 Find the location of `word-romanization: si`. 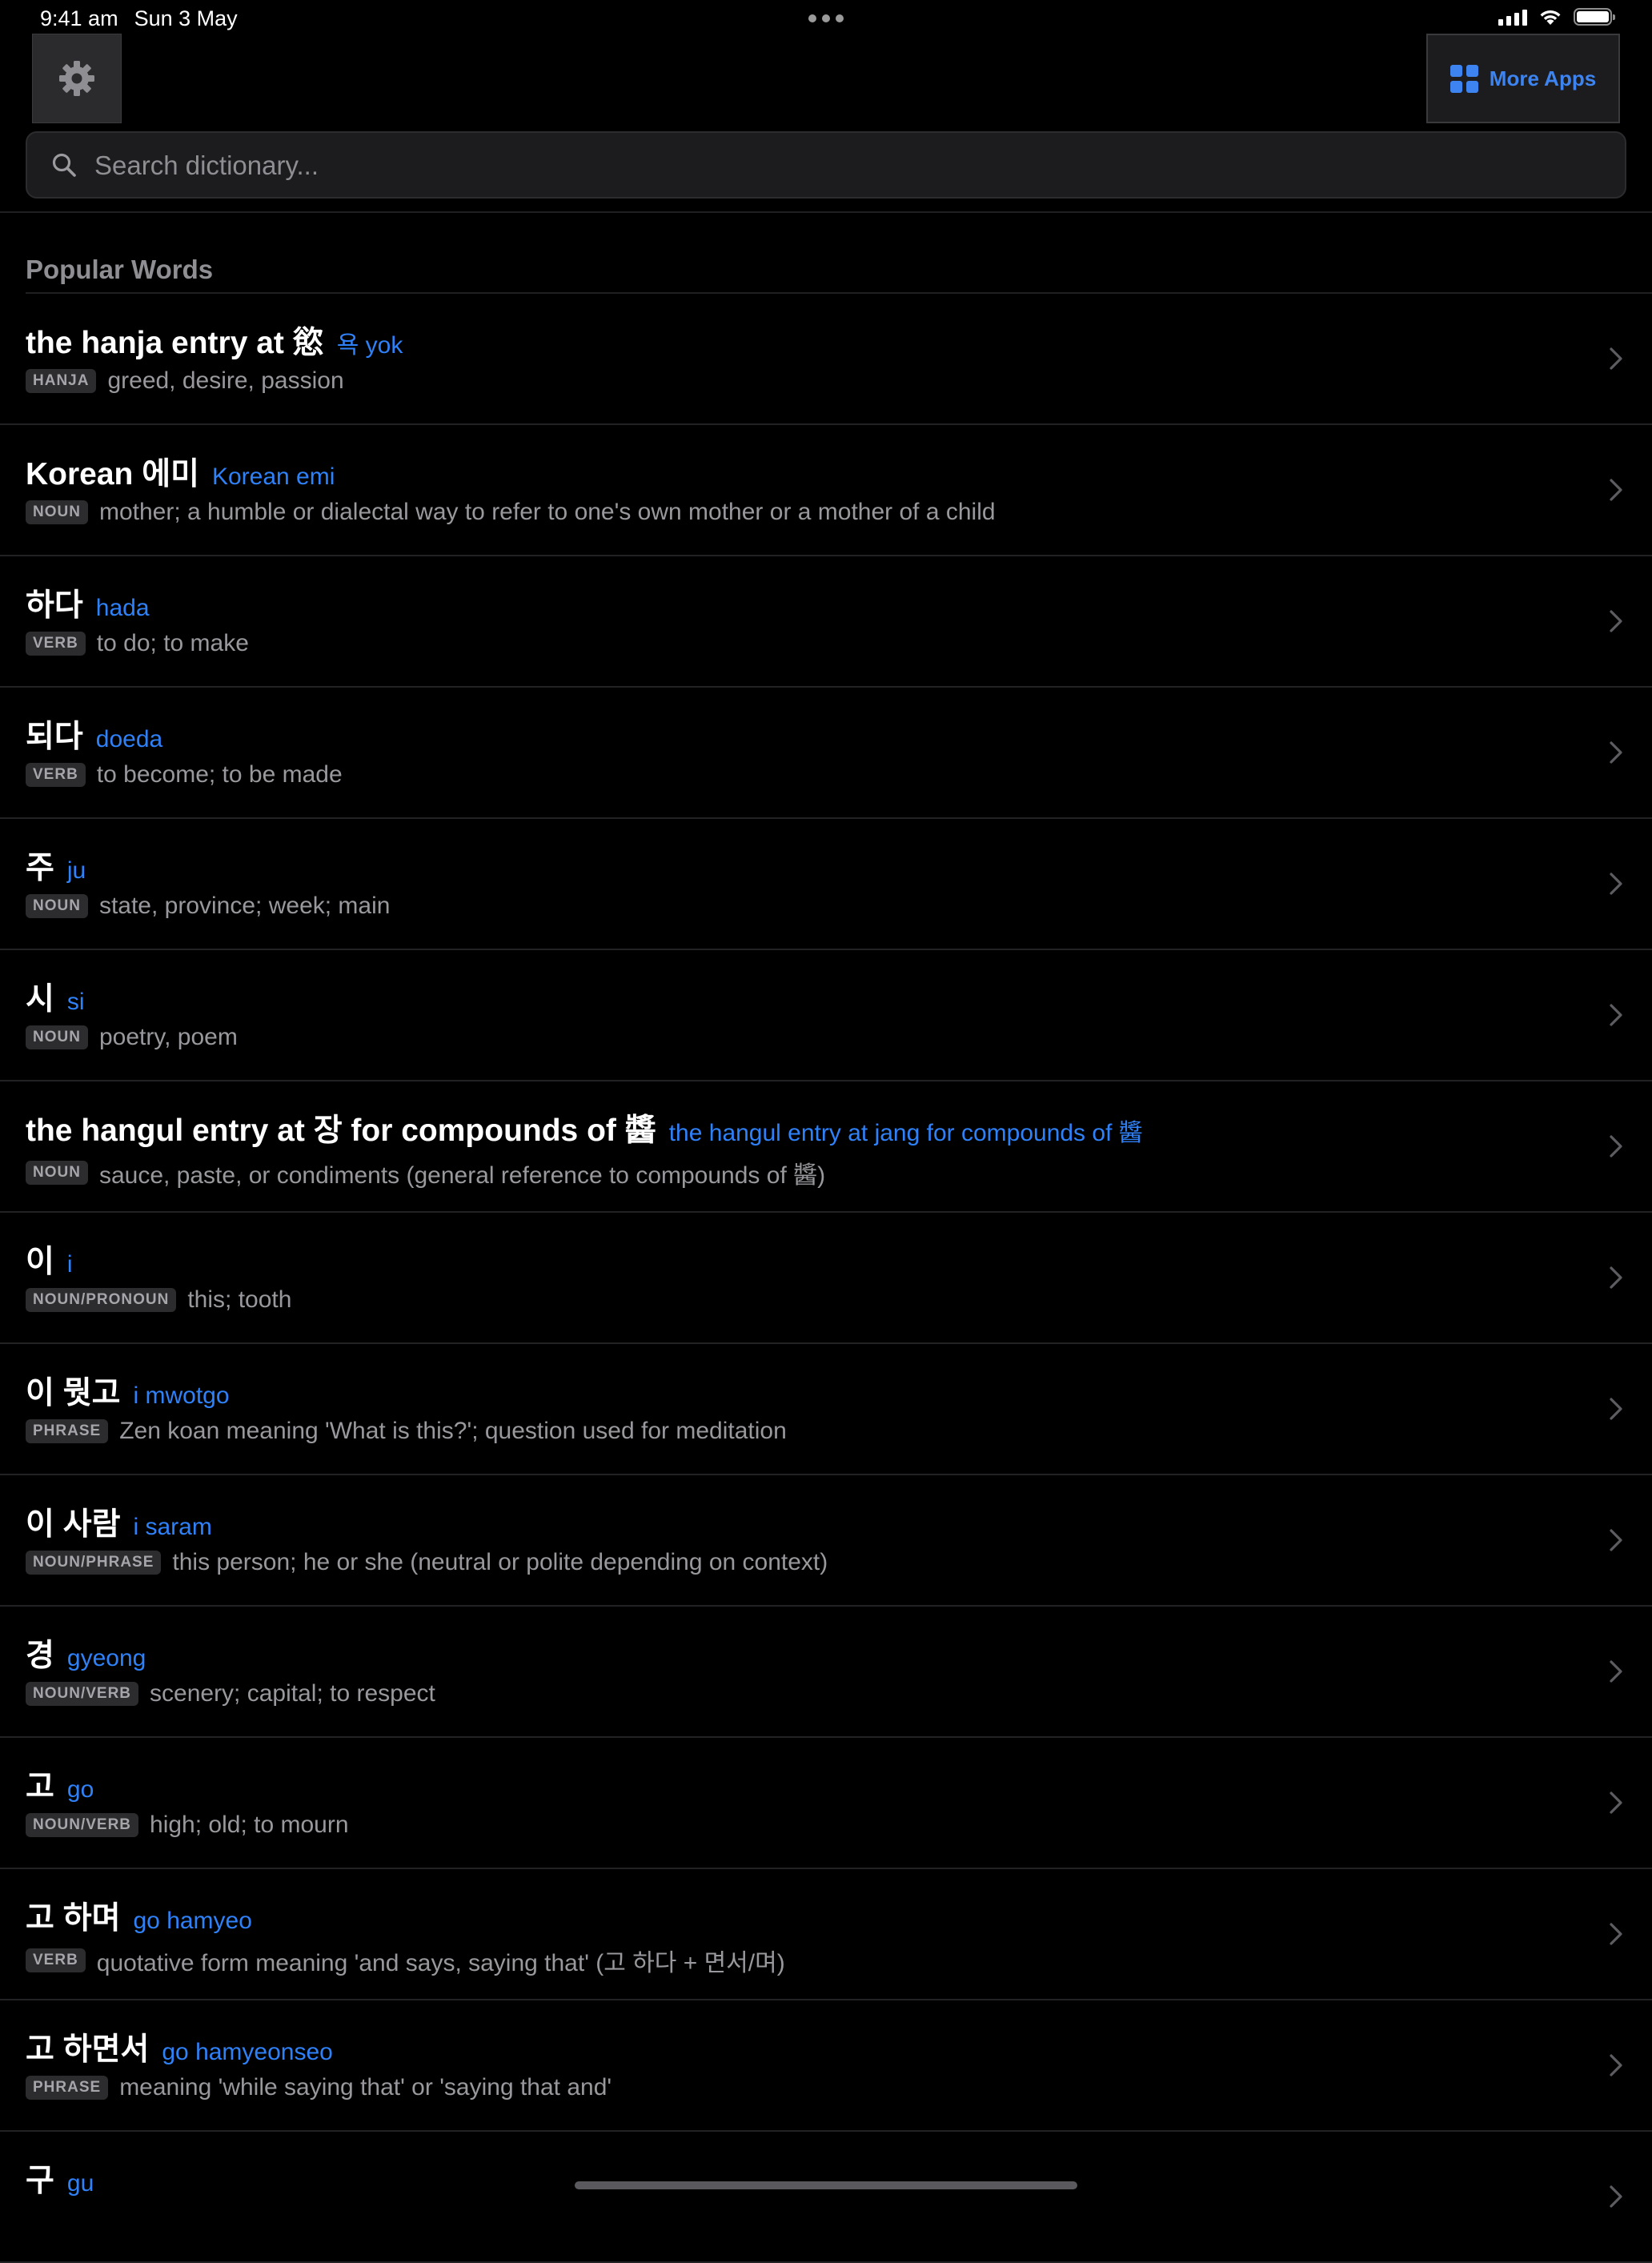

word-romanization: si is located at coordinates (75, 1002).